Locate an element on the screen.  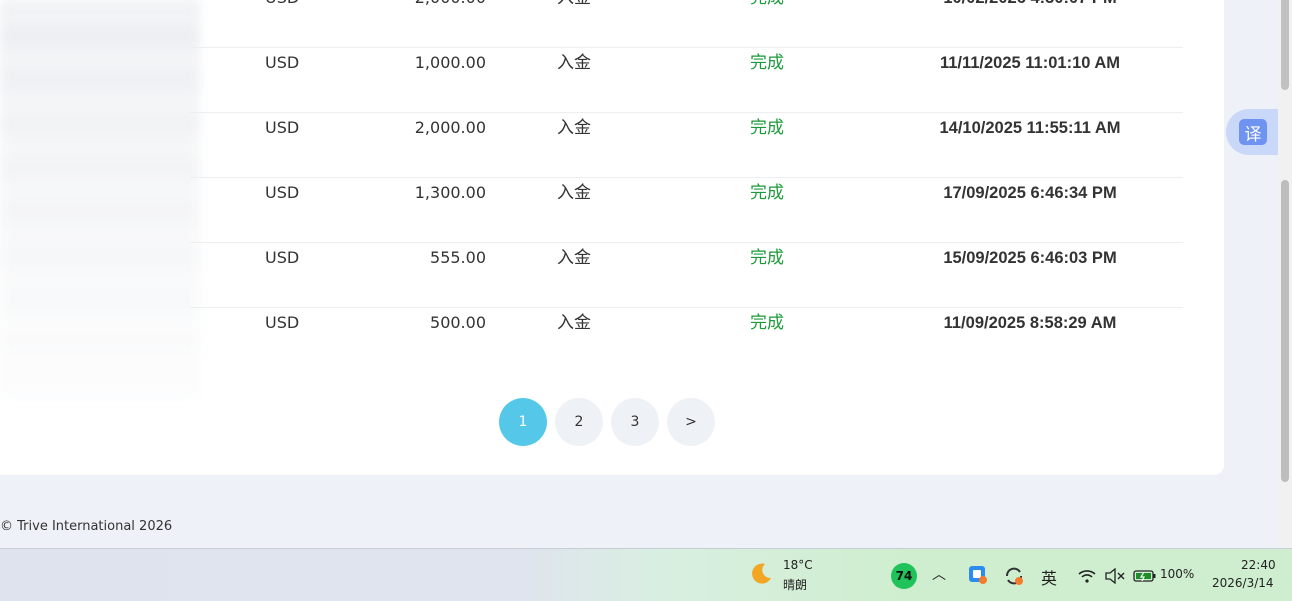
weather-description: 晴朗 is located at coordinates (795, 584).